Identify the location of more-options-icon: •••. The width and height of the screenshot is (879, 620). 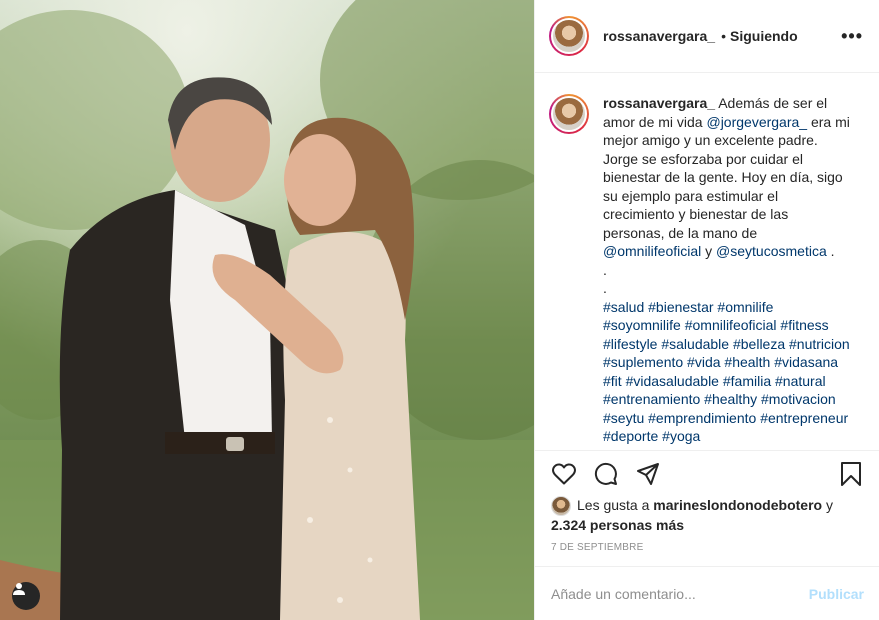
(852, 36).